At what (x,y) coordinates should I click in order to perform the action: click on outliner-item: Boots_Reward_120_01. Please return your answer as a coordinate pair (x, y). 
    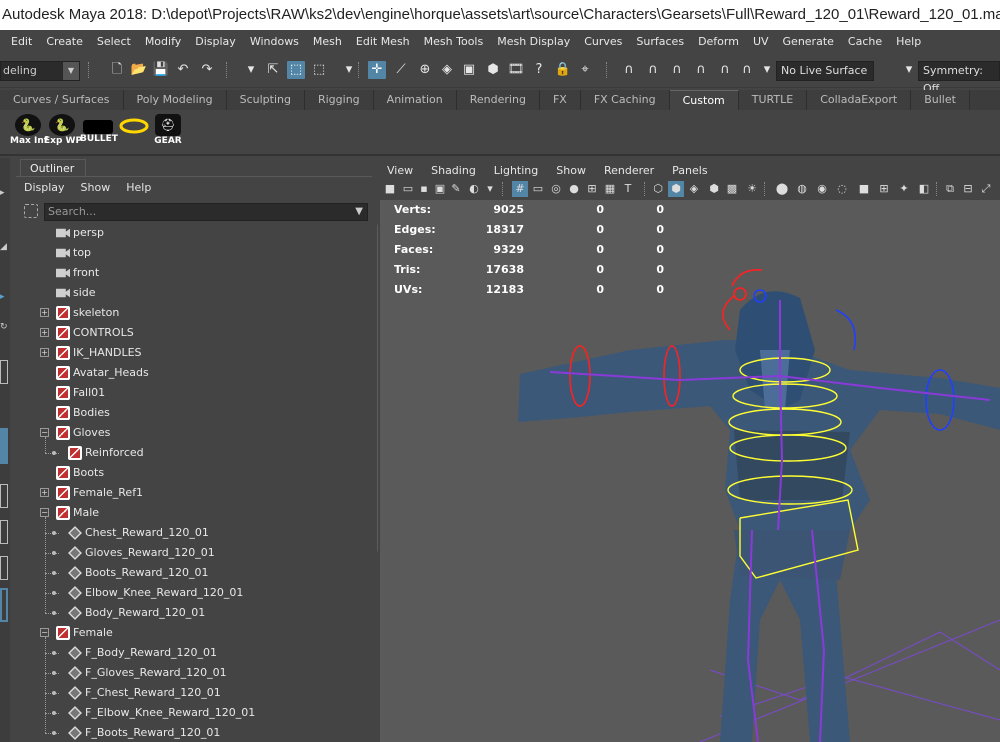
    Looking at the image, I should click on (188, 573).